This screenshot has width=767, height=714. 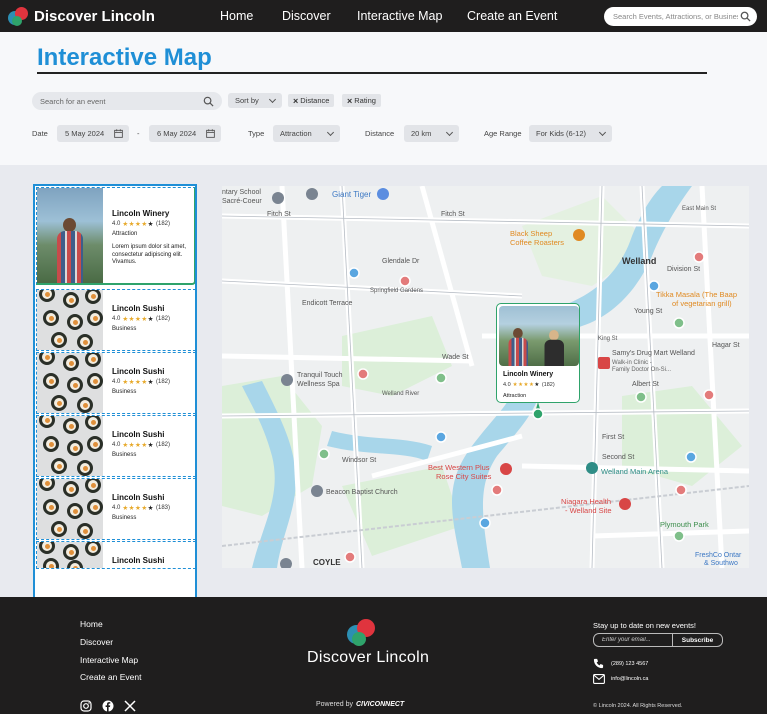 I want to click on brand-logo: Discover Lincoln, so click(x=81, y=16).